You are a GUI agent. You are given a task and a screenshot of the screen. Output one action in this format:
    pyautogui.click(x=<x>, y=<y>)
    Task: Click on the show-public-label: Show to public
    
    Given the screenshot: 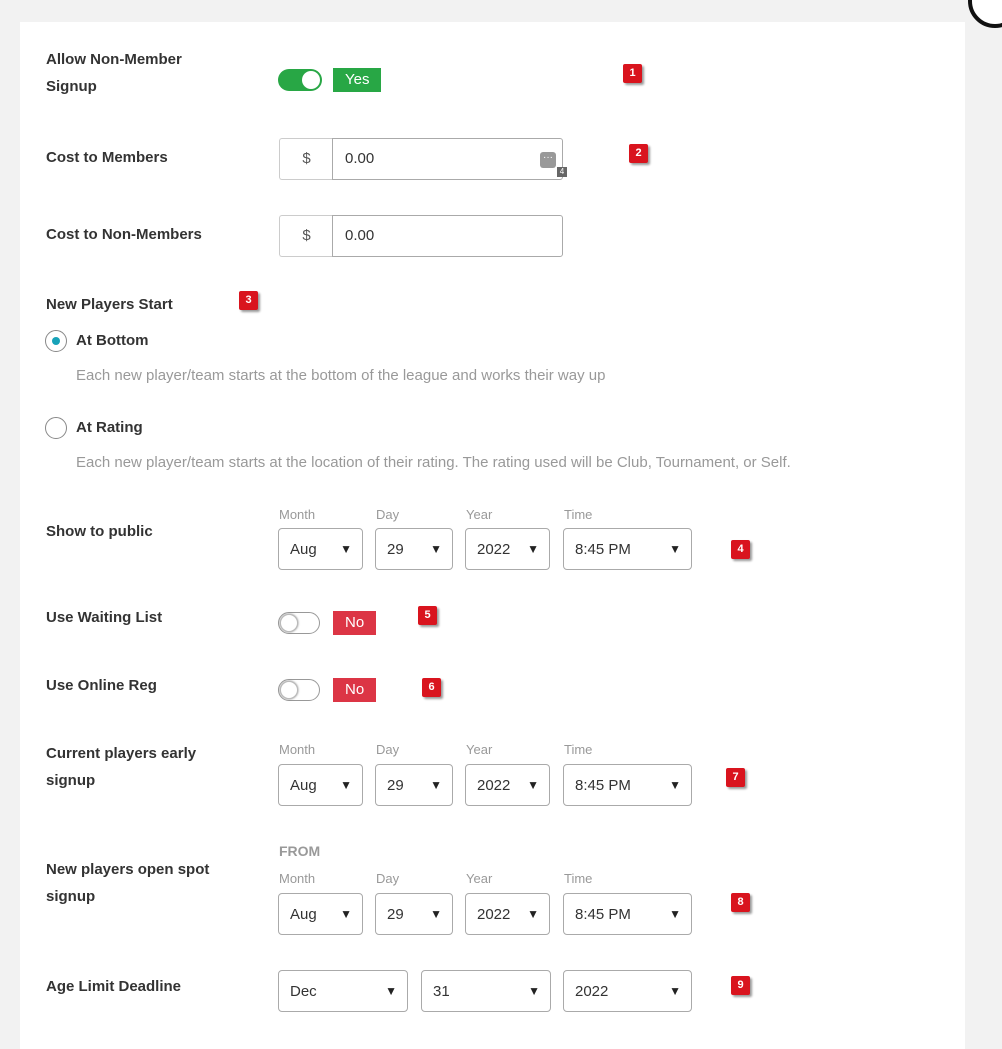 What is the action you would take?
    pyautogui.click(x=99, y=531)
    